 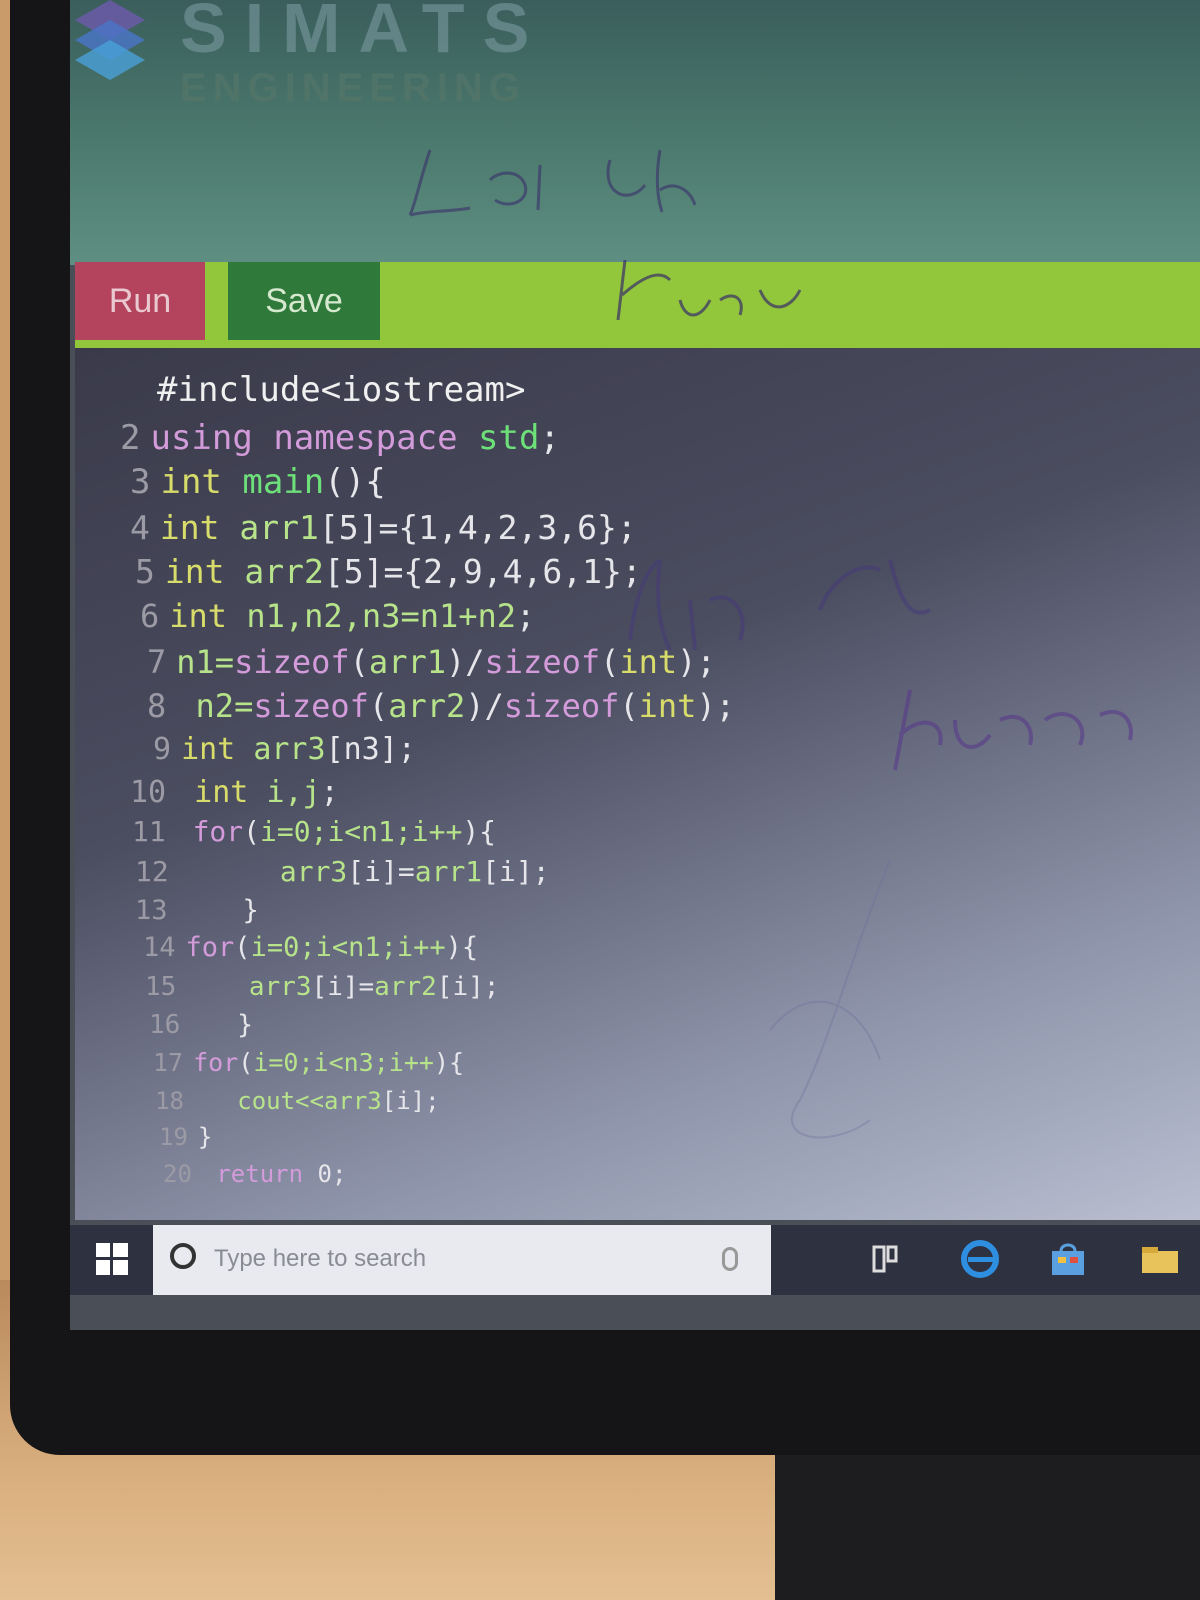 I want to click on code-line: 14 for(i=0;i<n1;i++){, so click(x=310, y=947).